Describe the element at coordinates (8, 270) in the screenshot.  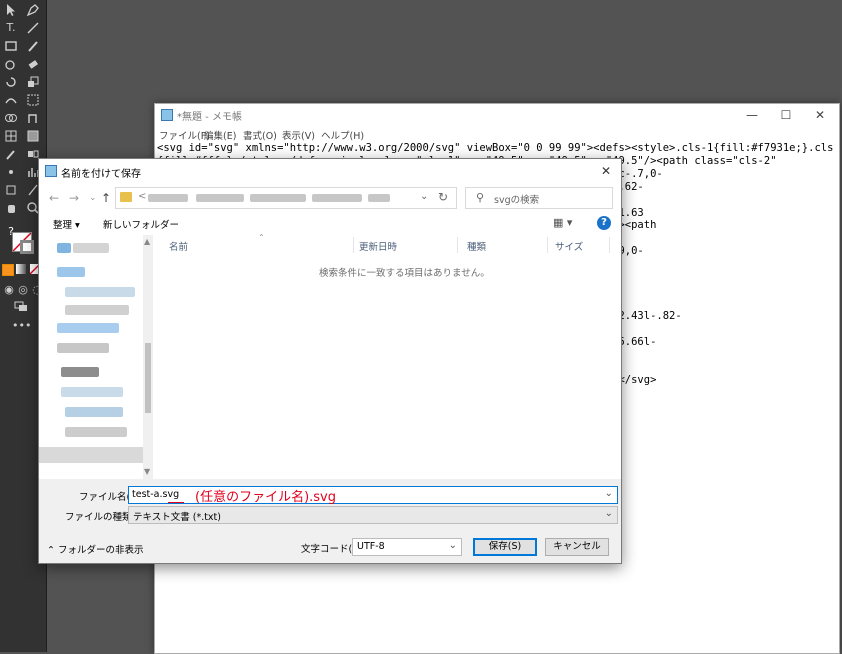
I see `color-mode-icon` at that location.